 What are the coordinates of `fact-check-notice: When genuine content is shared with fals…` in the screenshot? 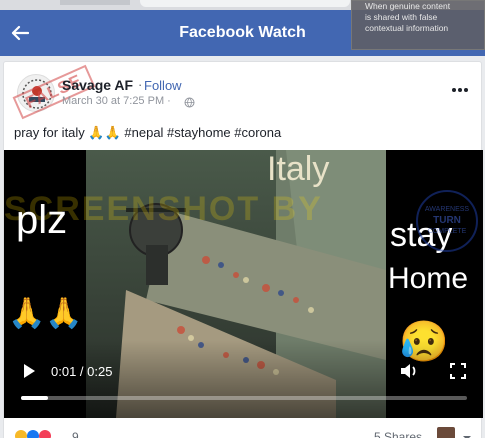 It's located at (418, 25).